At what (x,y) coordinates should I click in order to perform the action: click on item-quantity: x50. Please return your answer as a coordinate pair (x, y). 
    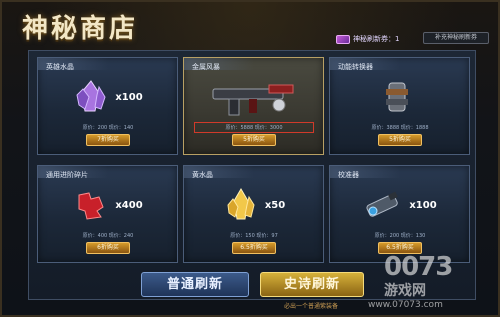
    Looking at the image, I should click on (275, 205).